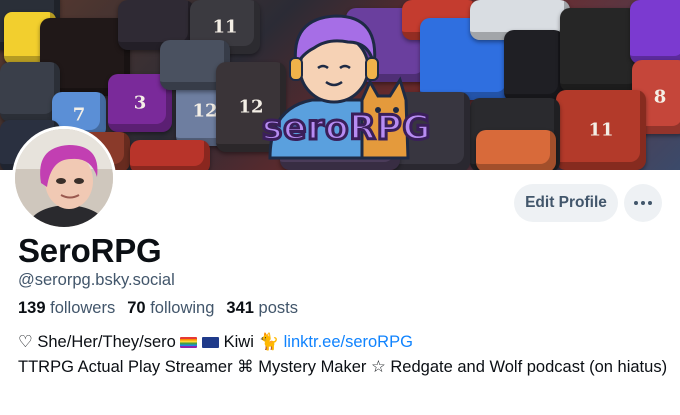 The height and width of the screenshot is (415, 680). I want to click on more-options-button, so click(643, 203).